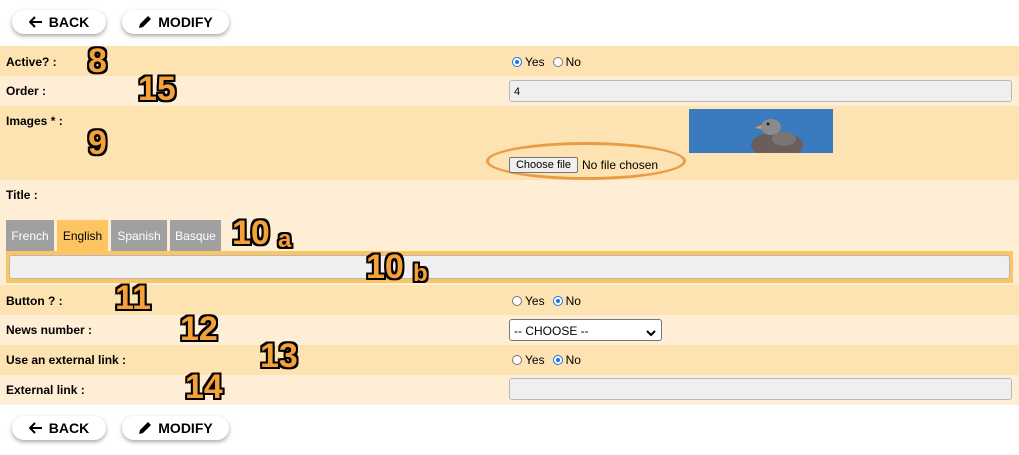 This screenshot has height=455, width=1019. What do you see at coordinates (26, 91) in the screenshot?
I see `order-label: Order :` at bounding box center [26, 91].